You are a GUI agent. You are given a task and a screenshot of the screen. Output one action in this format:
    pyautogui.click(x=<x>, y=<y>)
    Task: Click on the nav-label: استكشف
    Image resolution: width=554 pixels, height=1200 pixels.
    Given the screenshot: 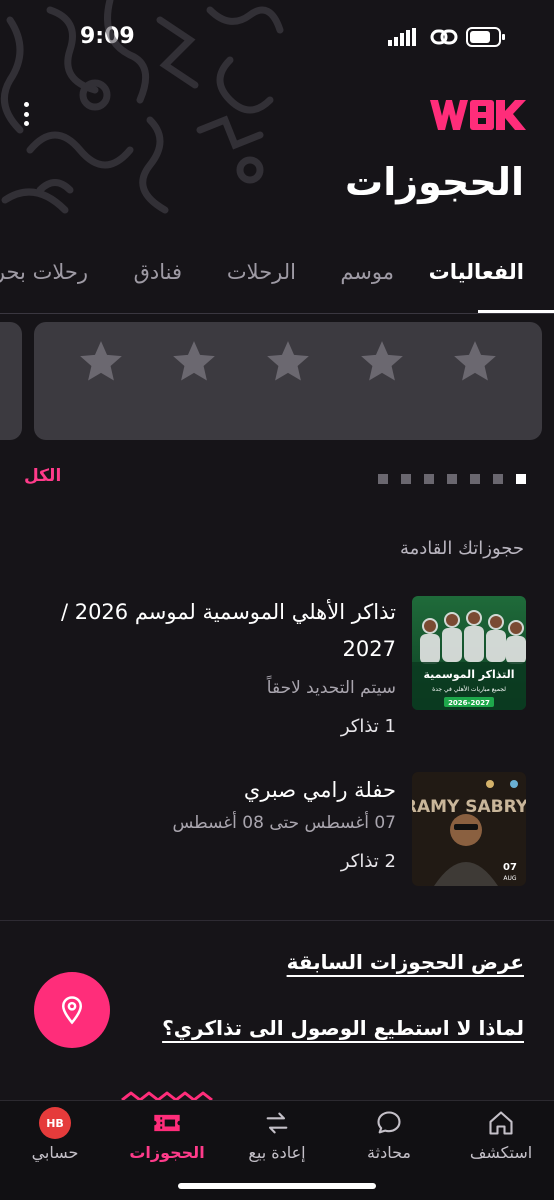 What is the action you would take?
    pyautogui.click(x=501, y=1152)
    